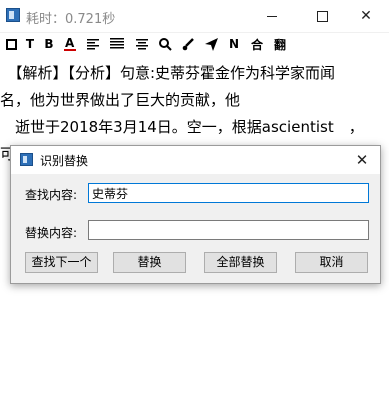  I want to click on find-next-button: 查找下一个, so click(61, 262).